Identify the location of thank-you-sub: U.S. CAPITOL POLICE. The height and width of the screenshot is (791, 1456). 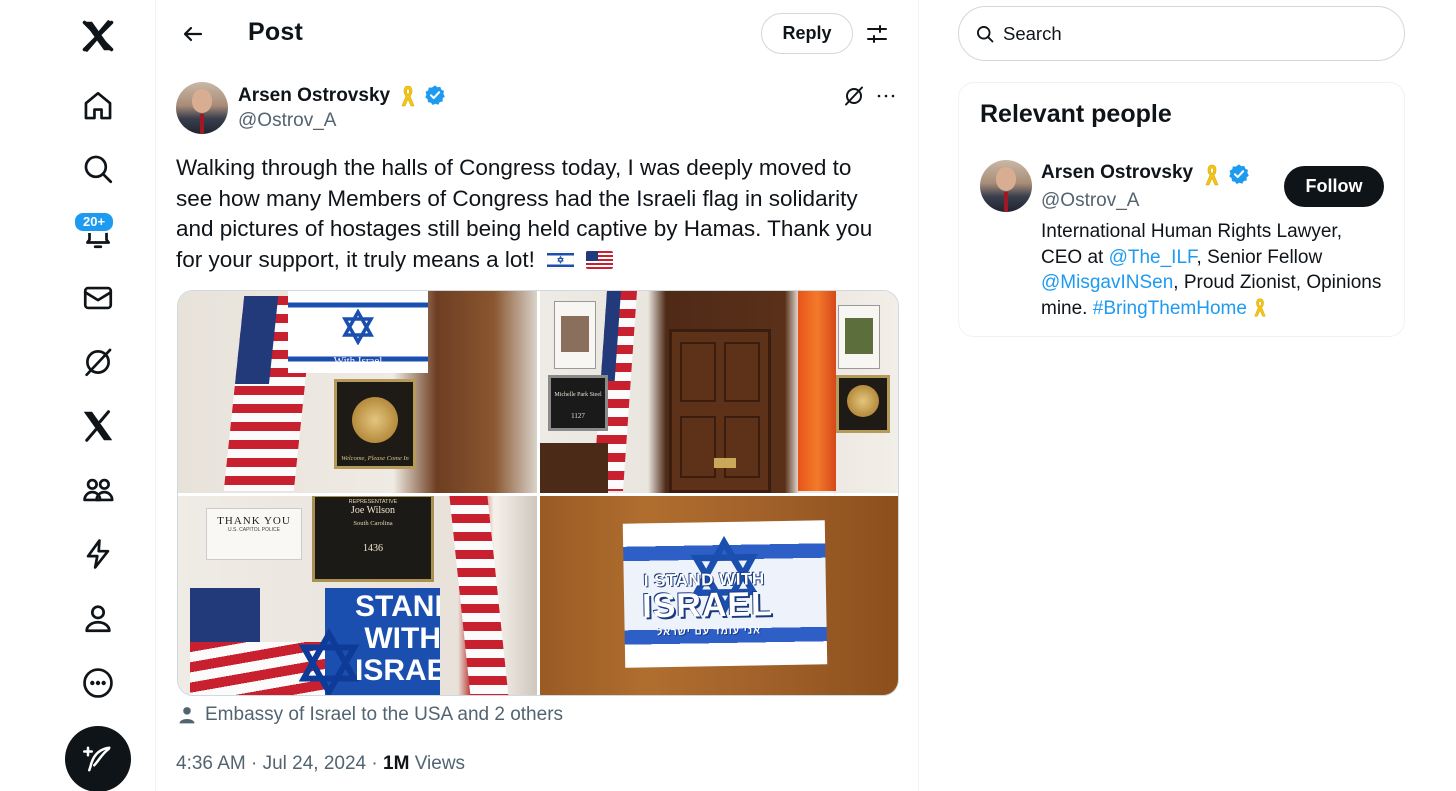
(254, 530).